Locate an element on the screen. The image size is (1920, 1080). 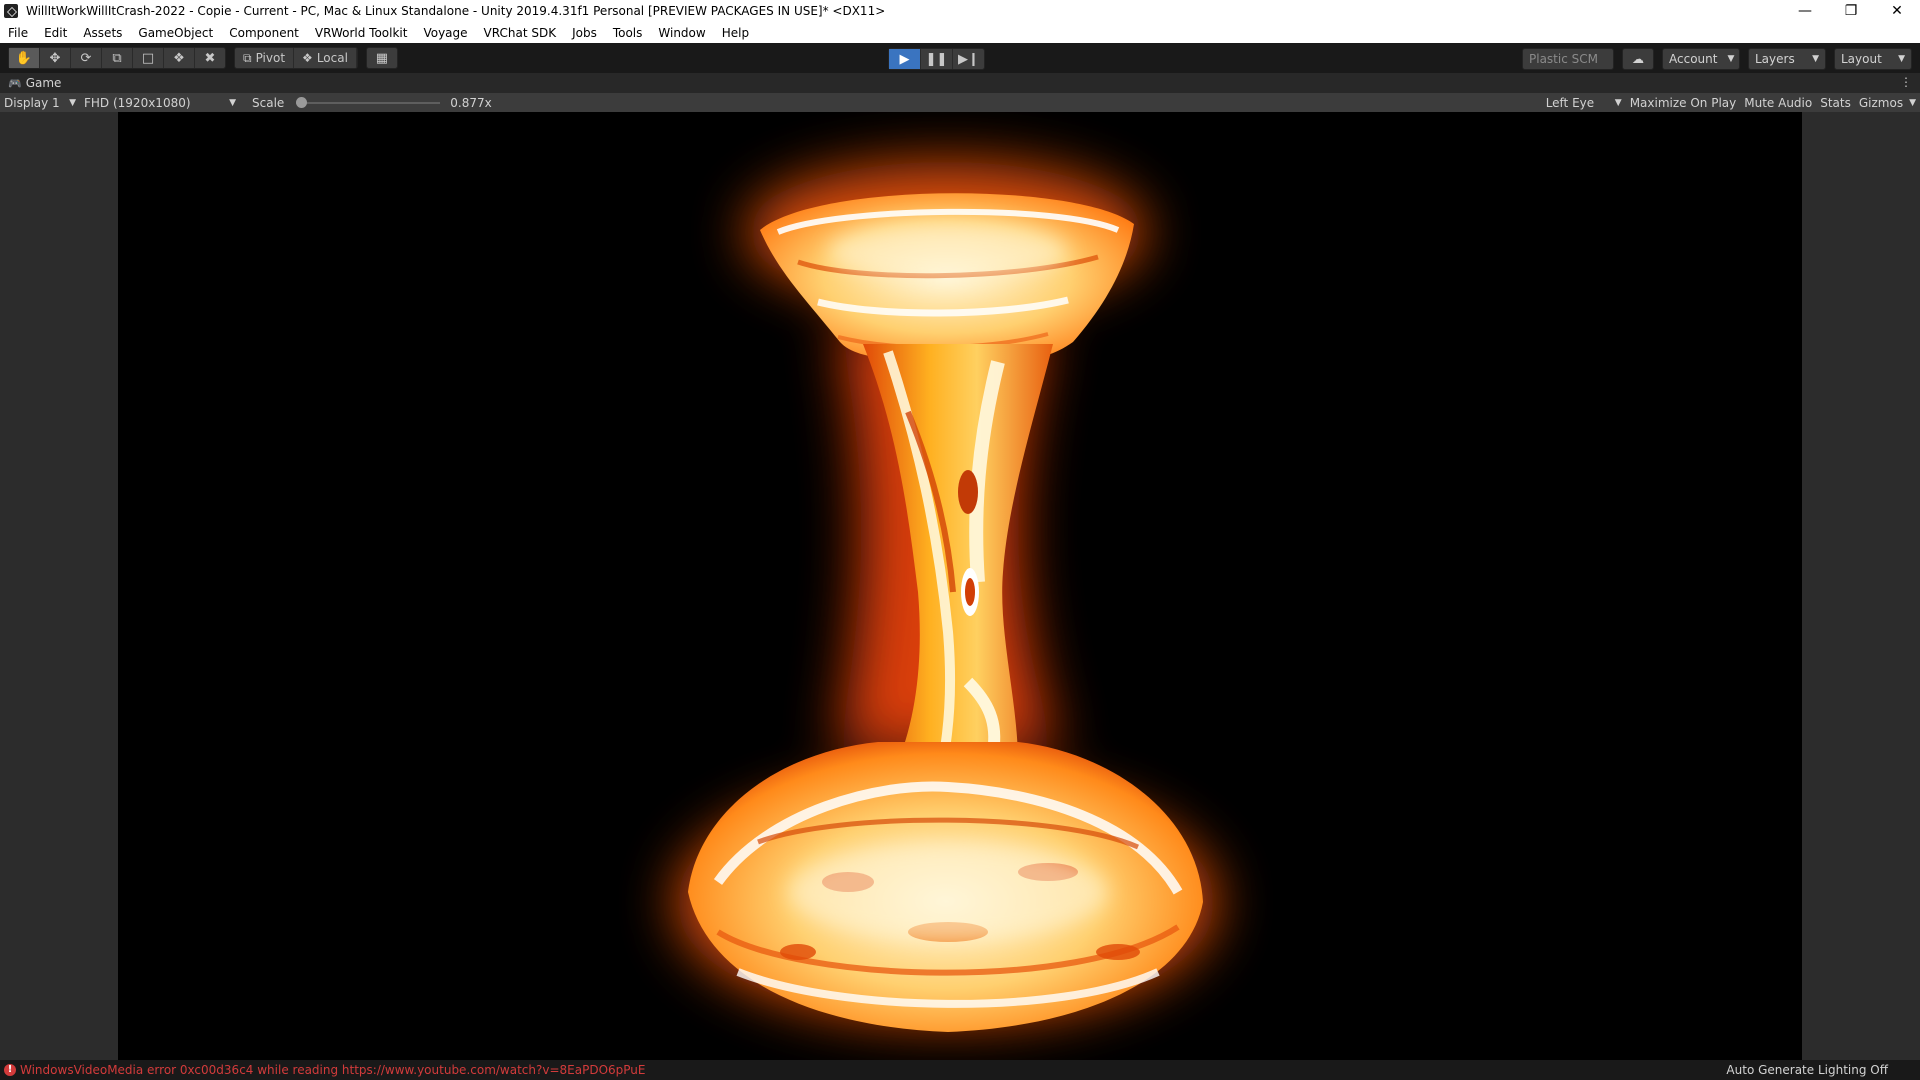
display-label: Display 1 is located at coordinates (32, 102).